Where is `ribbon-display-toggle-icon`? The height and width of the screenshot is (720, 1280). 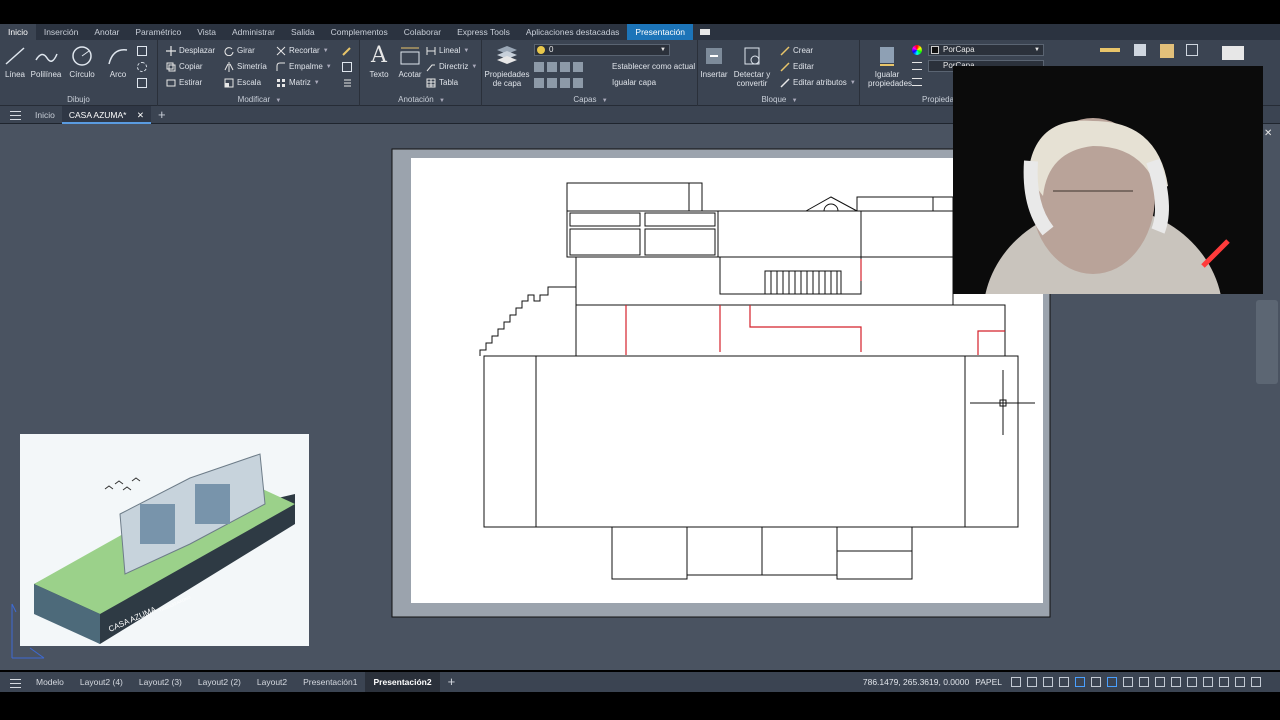 ribbon-display-toggle-icon is located at coordinates (707, 32).